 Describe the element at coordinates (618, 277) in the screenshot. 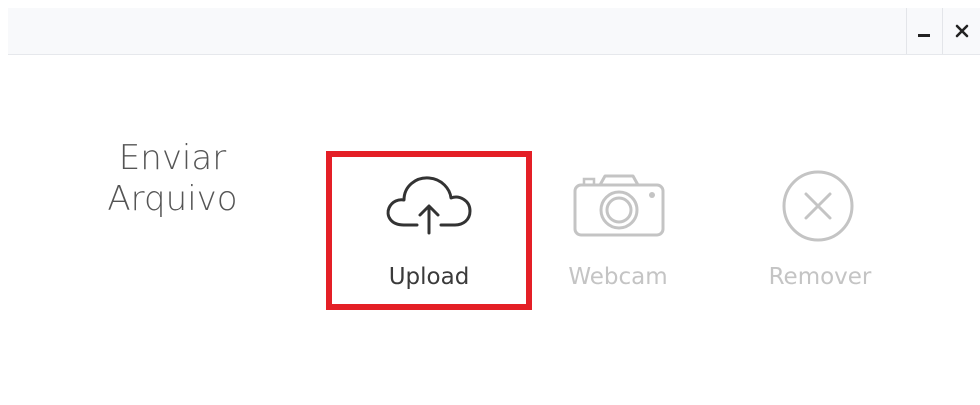

I see `webcam-label: Webcam` at that location.